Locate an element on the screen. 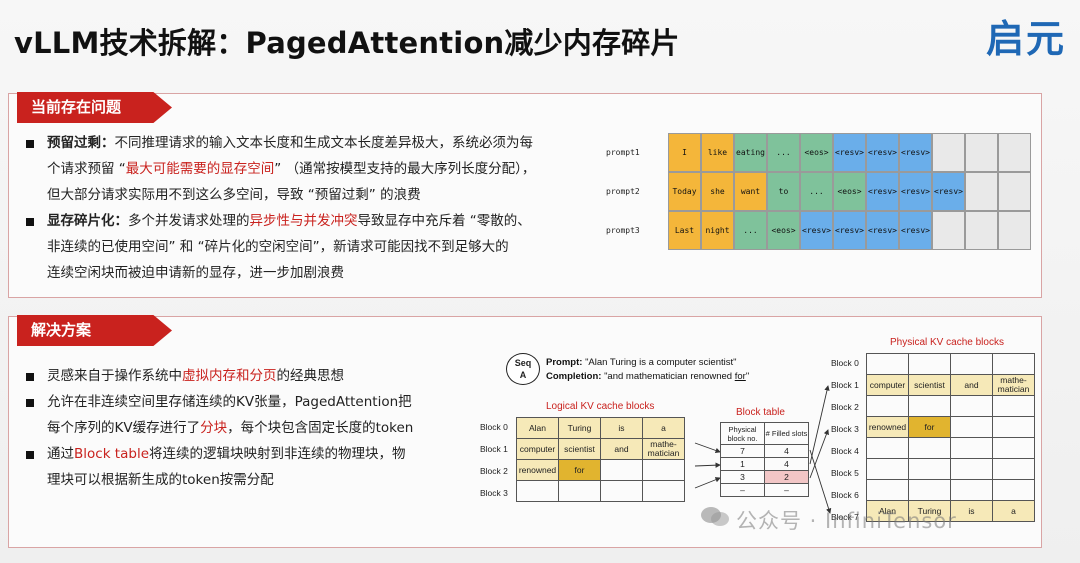 The image size is (1080, 563). kv-cell: is is located at coordinates (621, 428).